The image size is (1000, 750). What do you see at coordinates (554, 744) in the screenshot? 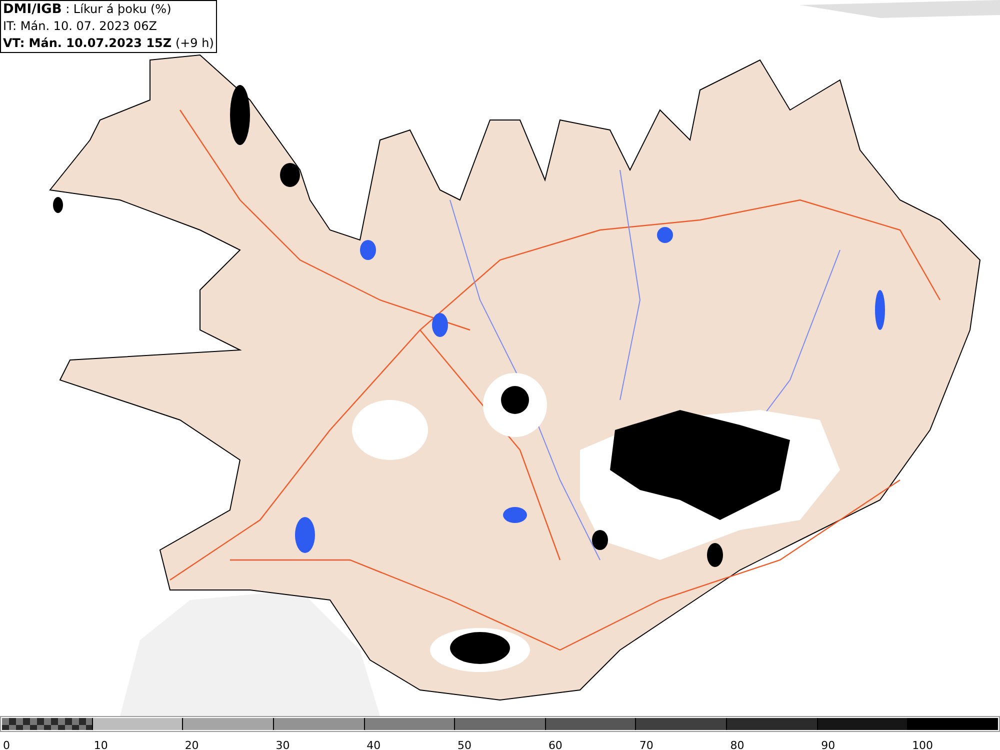
I see `legend-label: 60` at bounding box center [554, 744].